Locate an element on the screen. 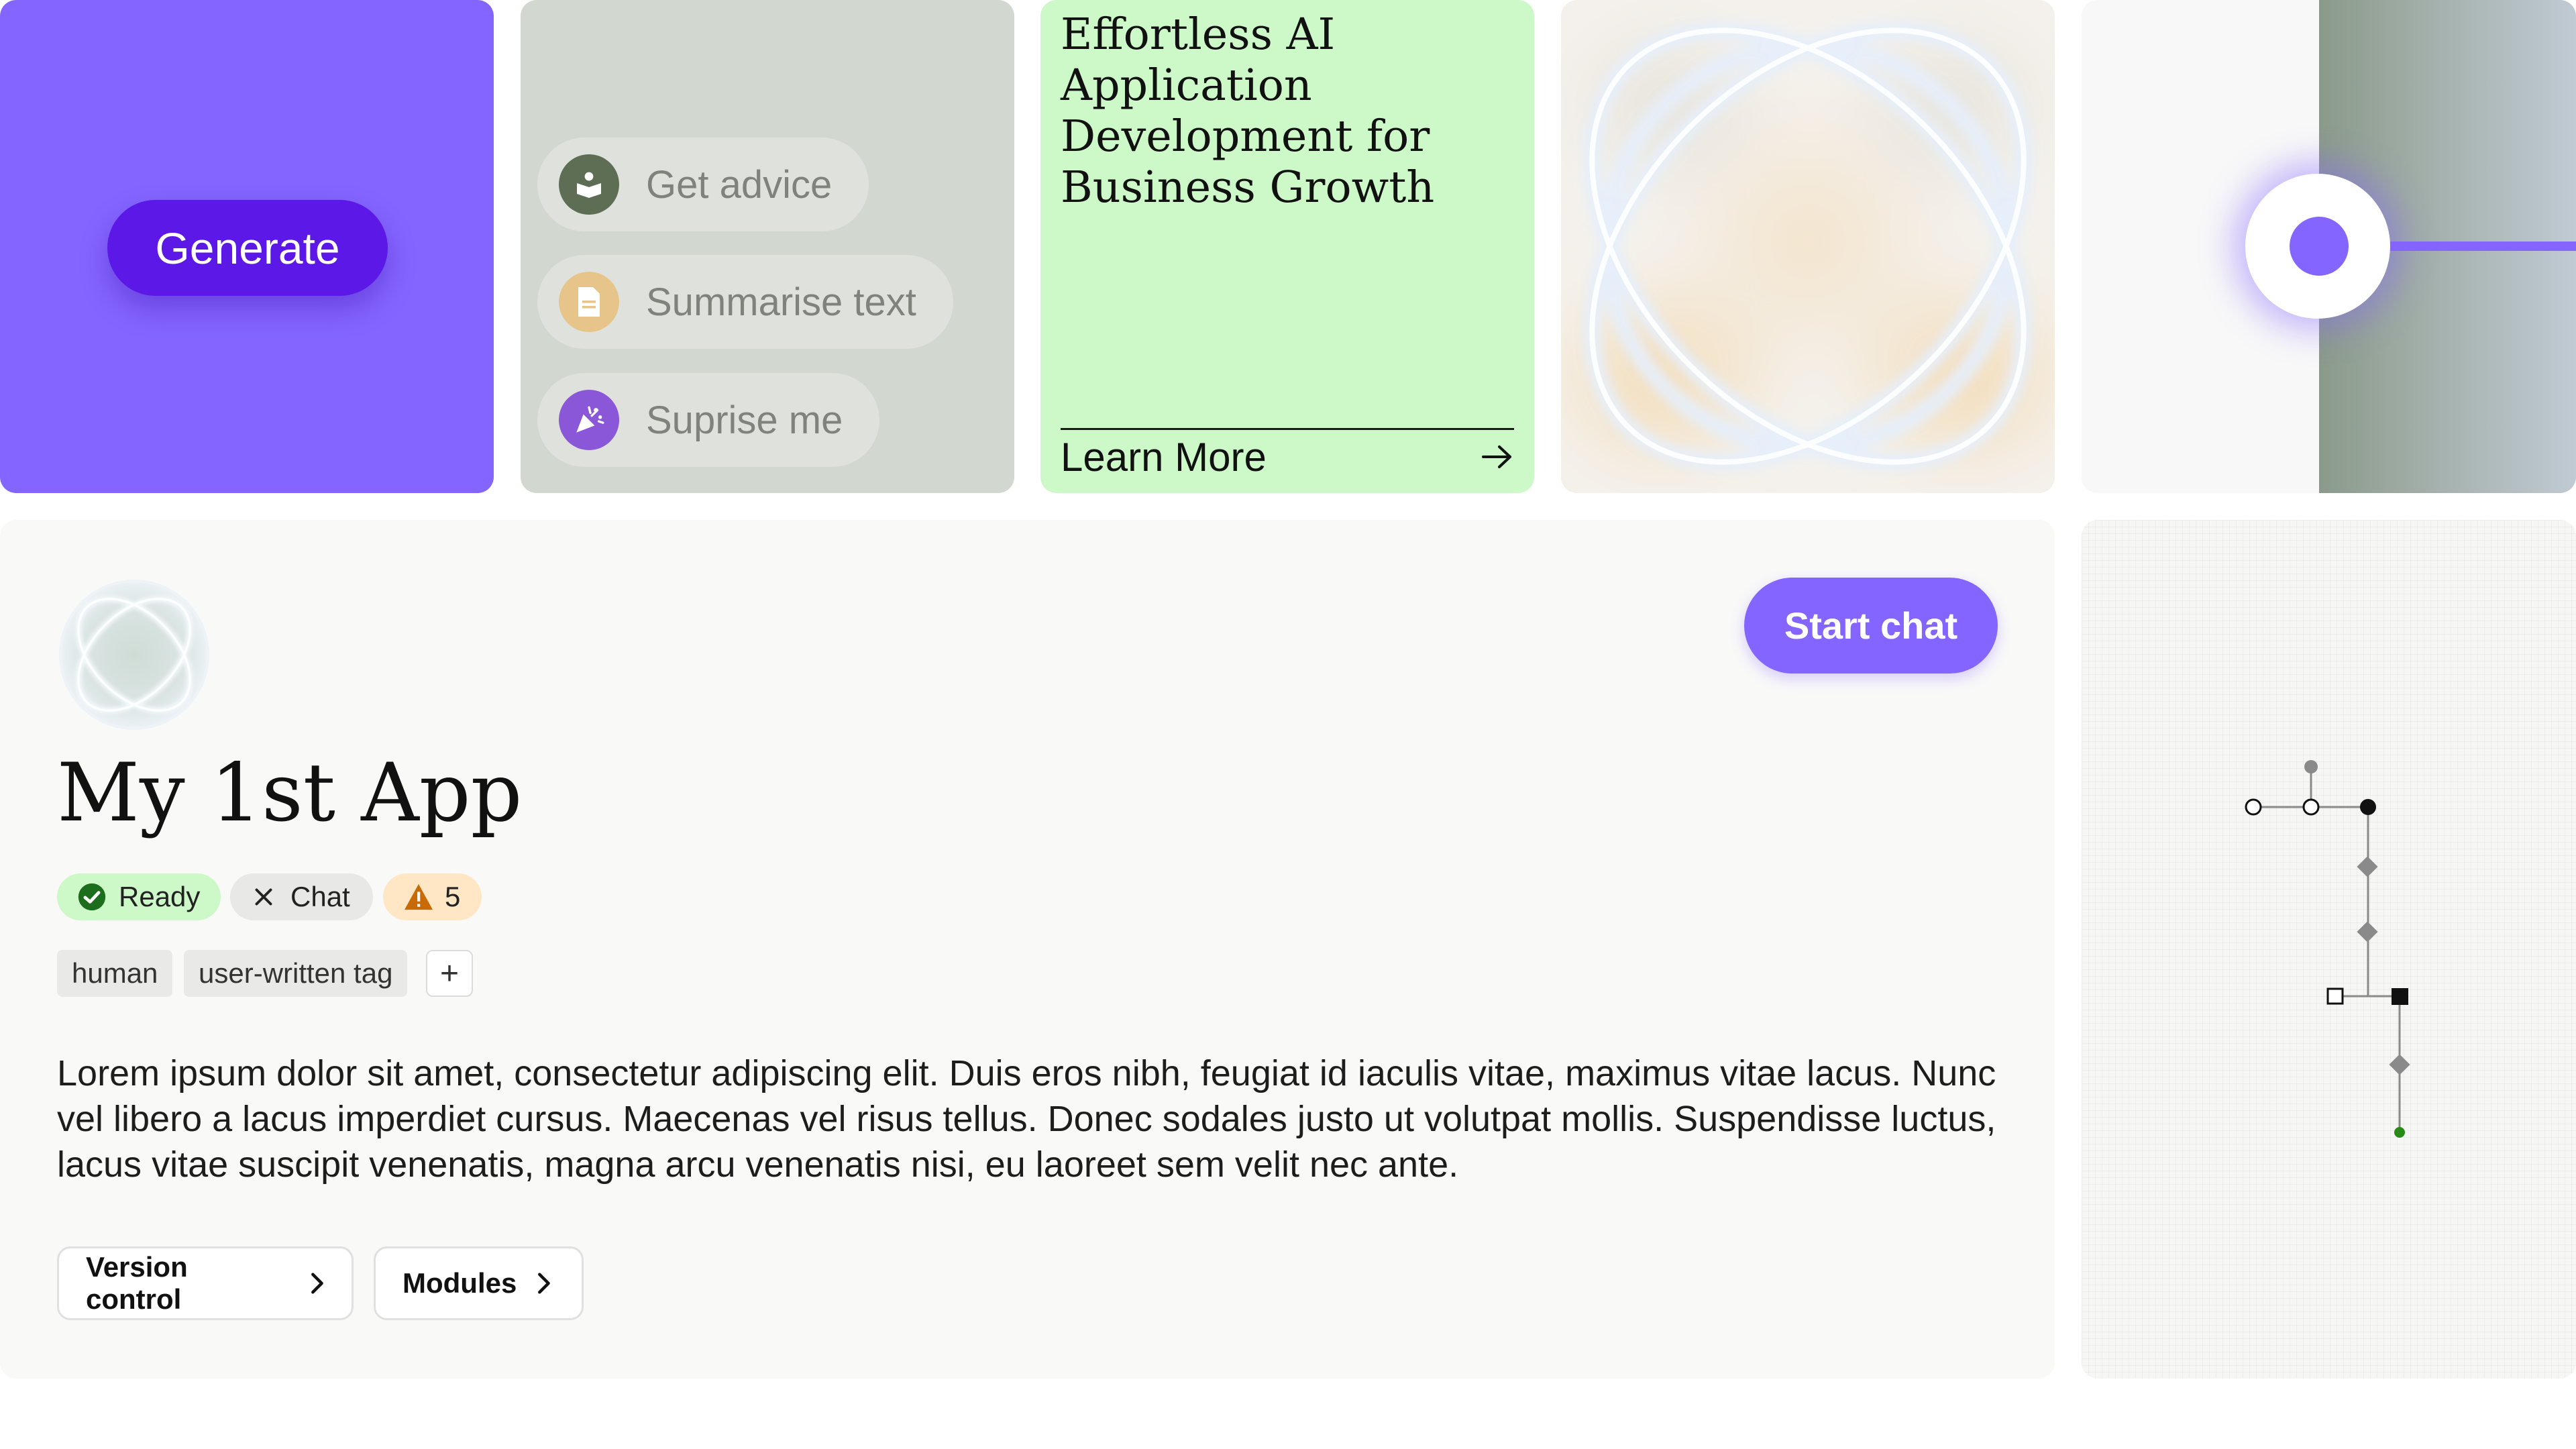 This screenshot has width=2576, height=1449. close-icon is located at coordinates (263, 897).